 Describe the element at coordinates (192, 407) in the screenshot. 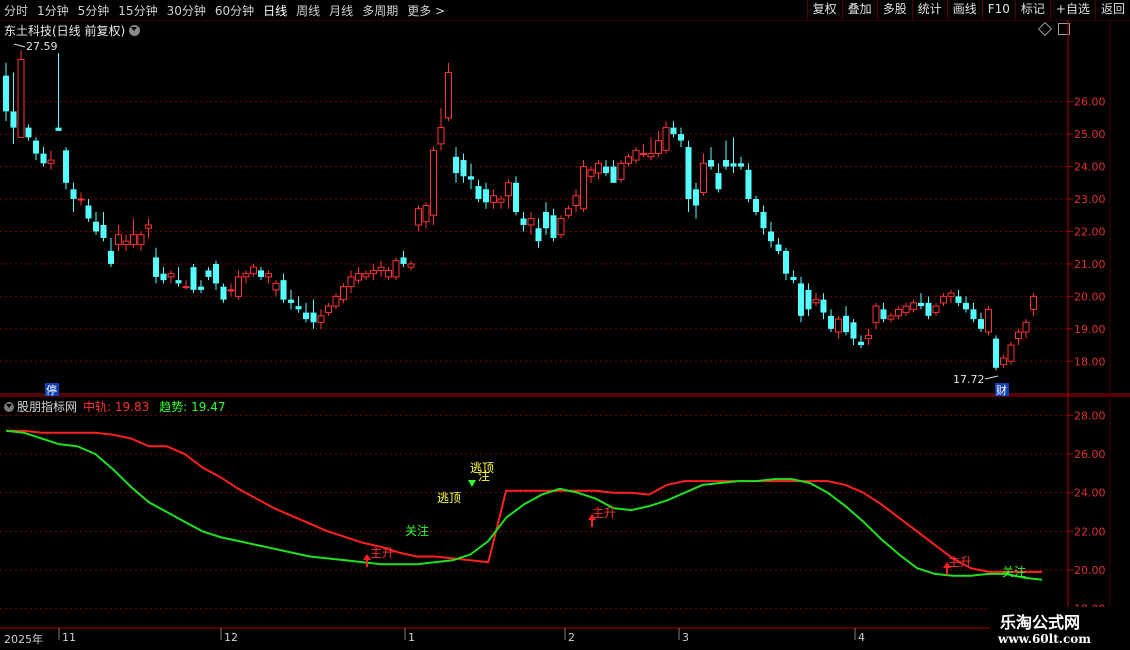

I see `qs-readout: 趋势: 19.47` at that location.